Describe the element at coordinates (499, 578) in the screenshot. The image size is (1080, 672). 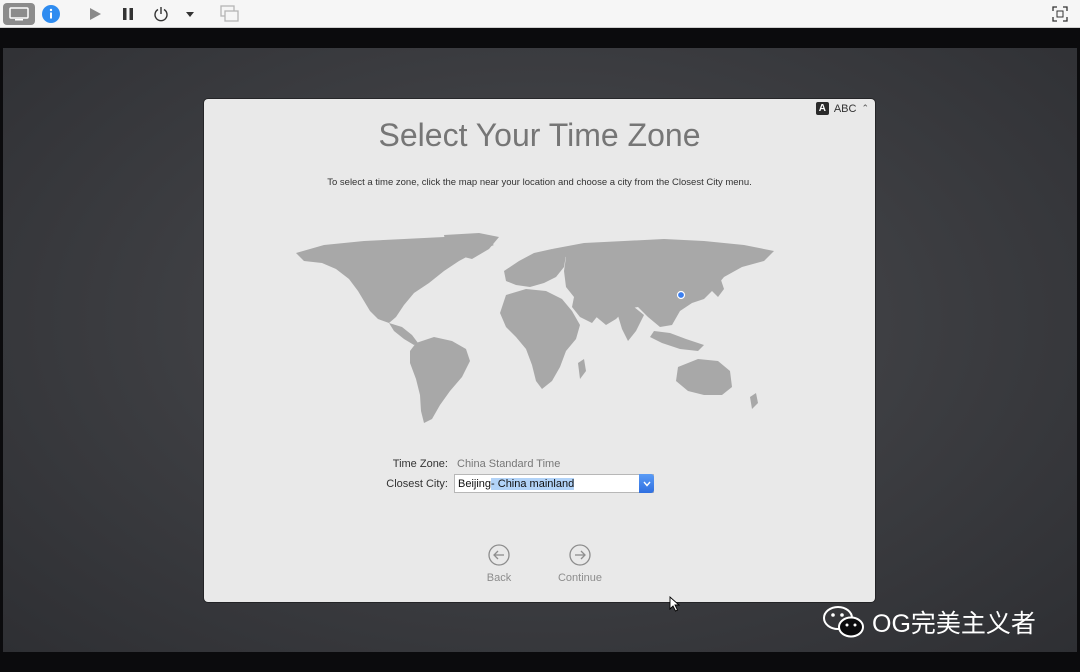
I see `back-label: Back` at that location.